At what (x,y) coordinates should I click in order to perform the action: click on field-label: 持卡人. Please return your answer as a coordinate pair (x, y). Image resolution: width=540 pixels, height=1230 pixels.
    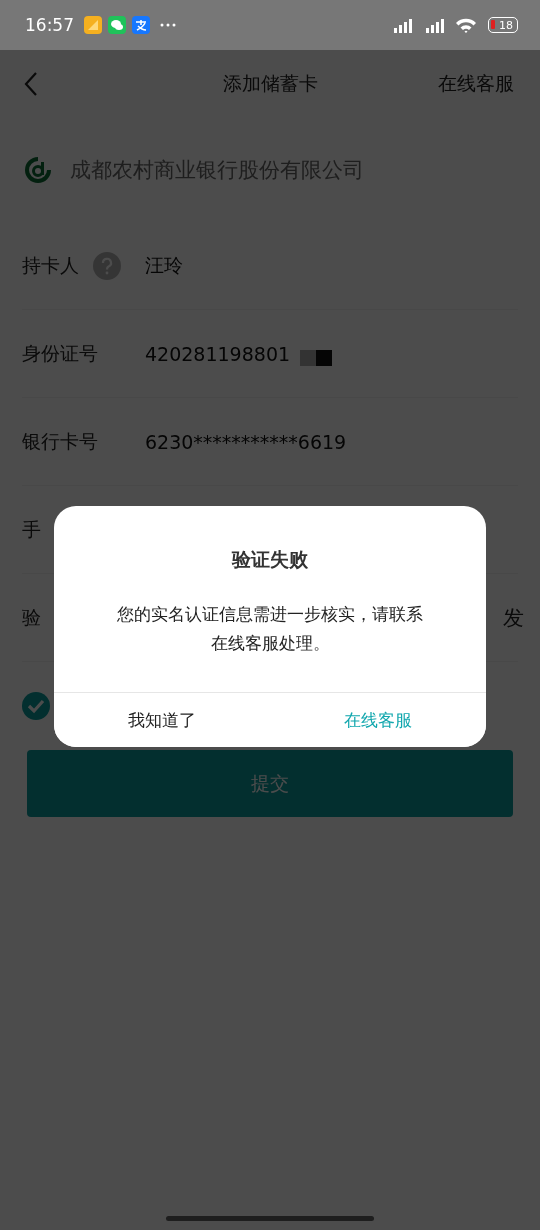
    Looking at the image, I should click on (50, 265).